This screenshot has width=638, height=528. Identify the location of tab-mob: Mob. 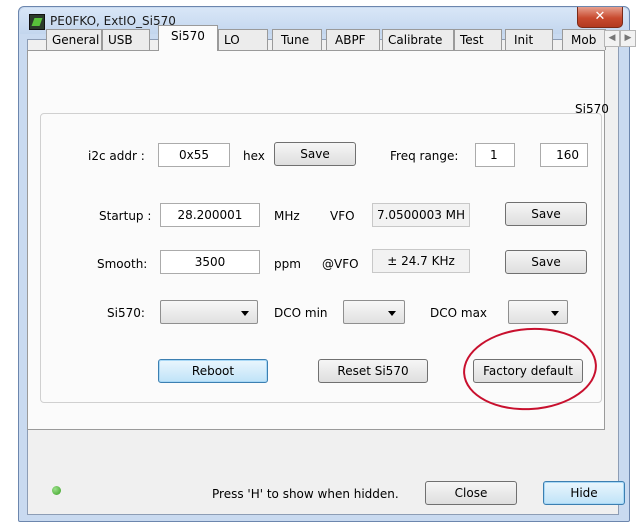
(584, 39).